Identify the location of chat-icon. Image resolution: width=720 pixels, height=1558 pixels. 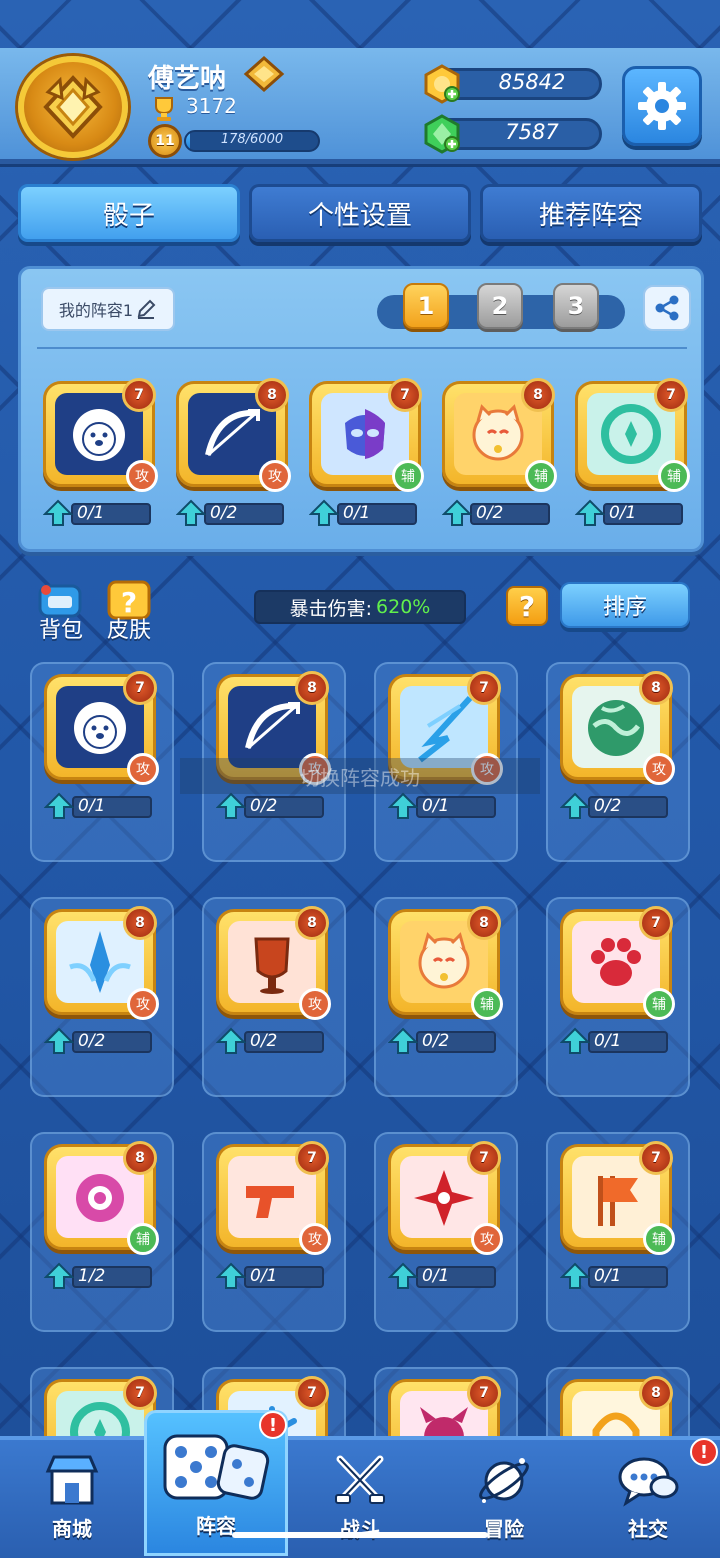
(648, 1482).